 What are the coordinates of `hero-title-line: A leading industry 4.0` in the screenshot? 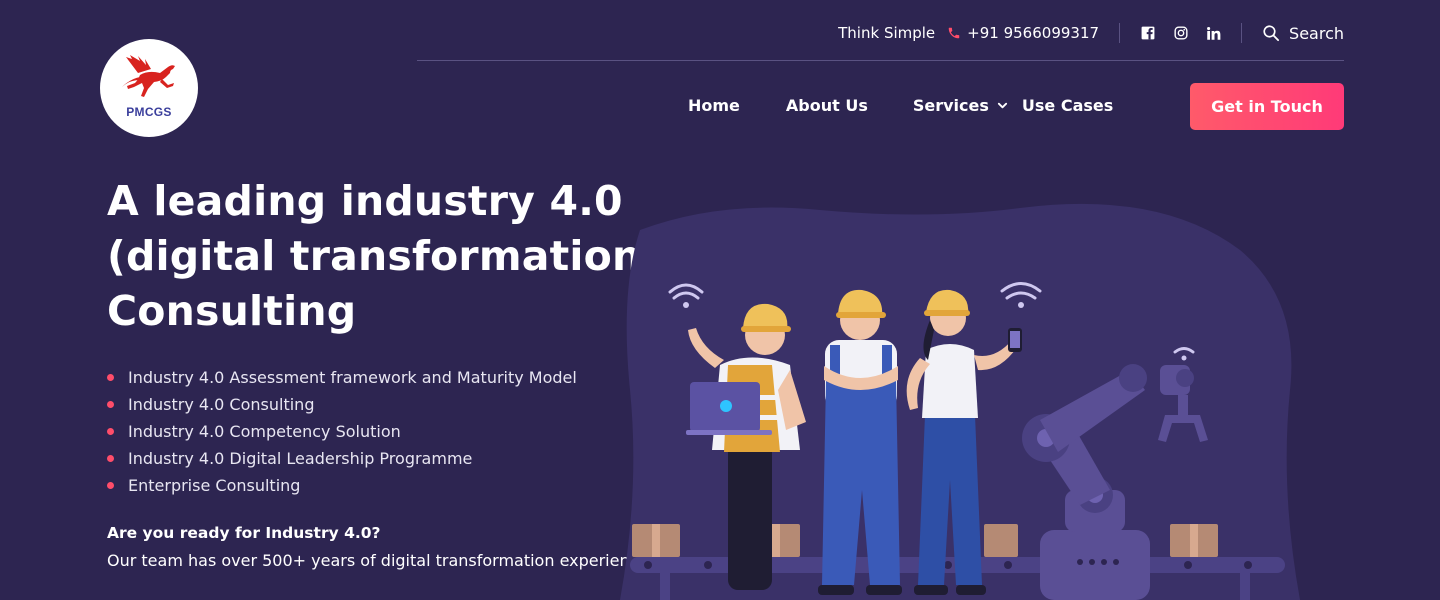 It's located at (365, 201).